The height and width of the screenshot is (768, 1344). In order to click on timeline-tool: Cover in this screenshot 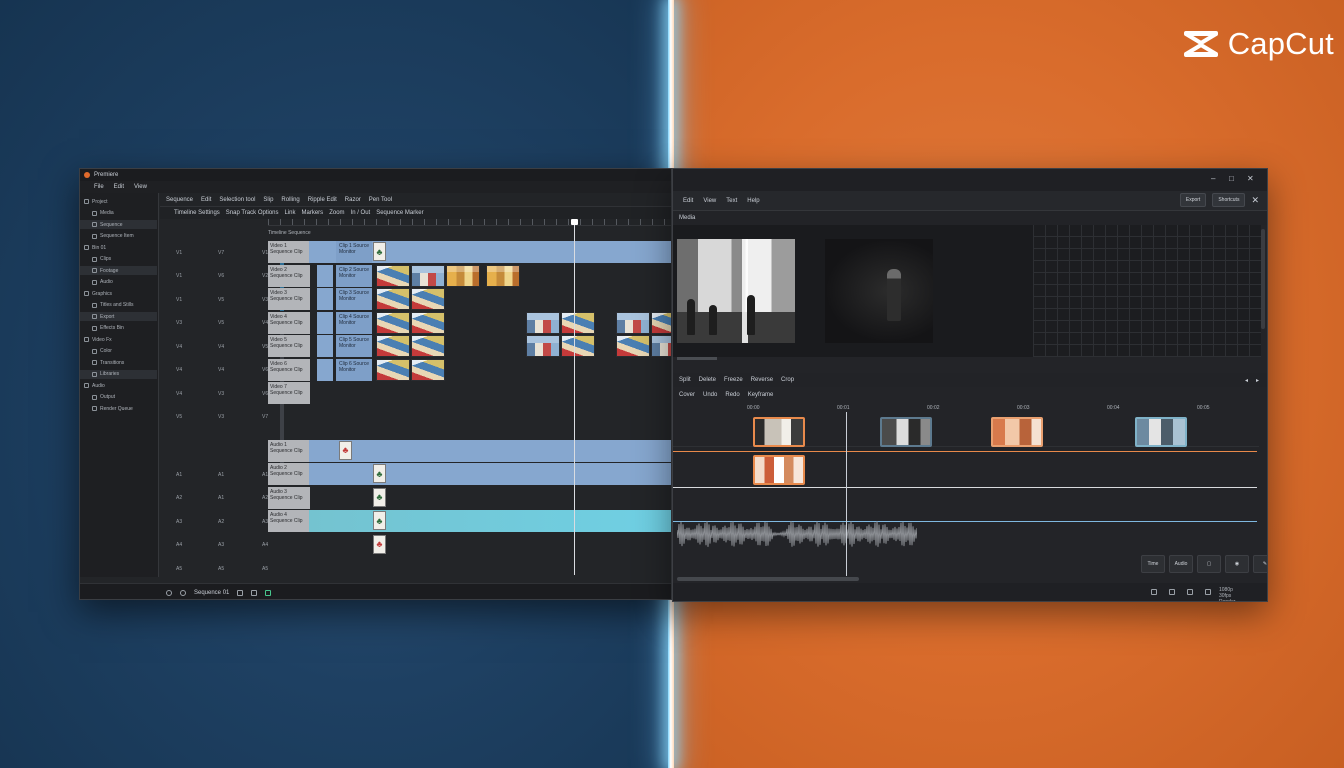, I will do `click(687, 395)`.